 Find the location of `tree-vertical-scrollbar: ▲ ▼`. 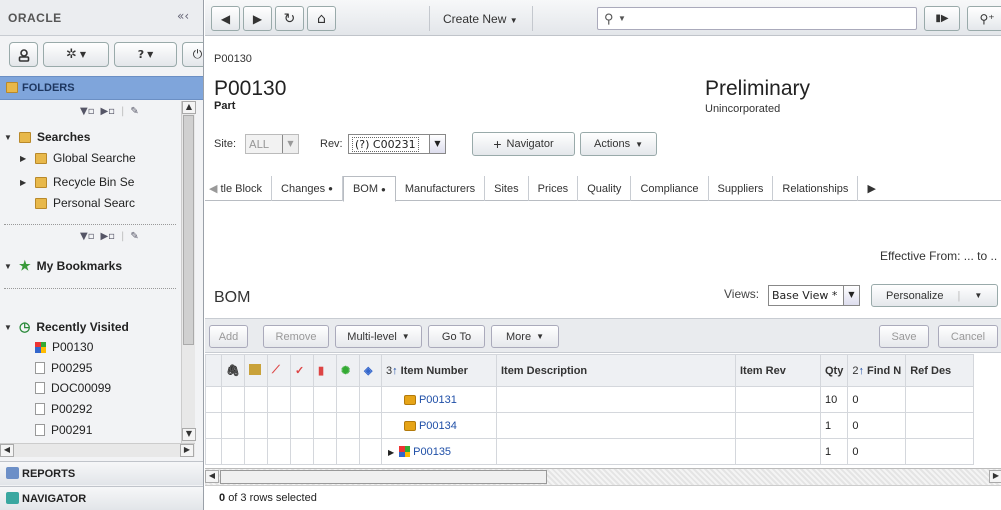

tree-vertical-scrollbar: ▲ ▼ is located at coordinates (188, 272).